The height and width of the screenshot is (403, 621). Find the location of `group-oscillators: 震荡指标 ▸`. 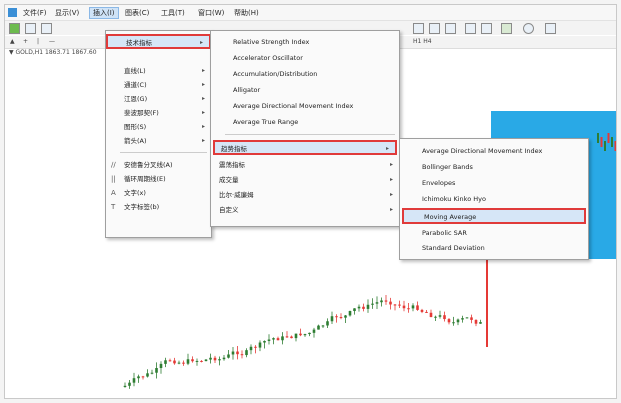

group-oscillators: 震荡指标 ▸ is located at coordinates (305, 165).